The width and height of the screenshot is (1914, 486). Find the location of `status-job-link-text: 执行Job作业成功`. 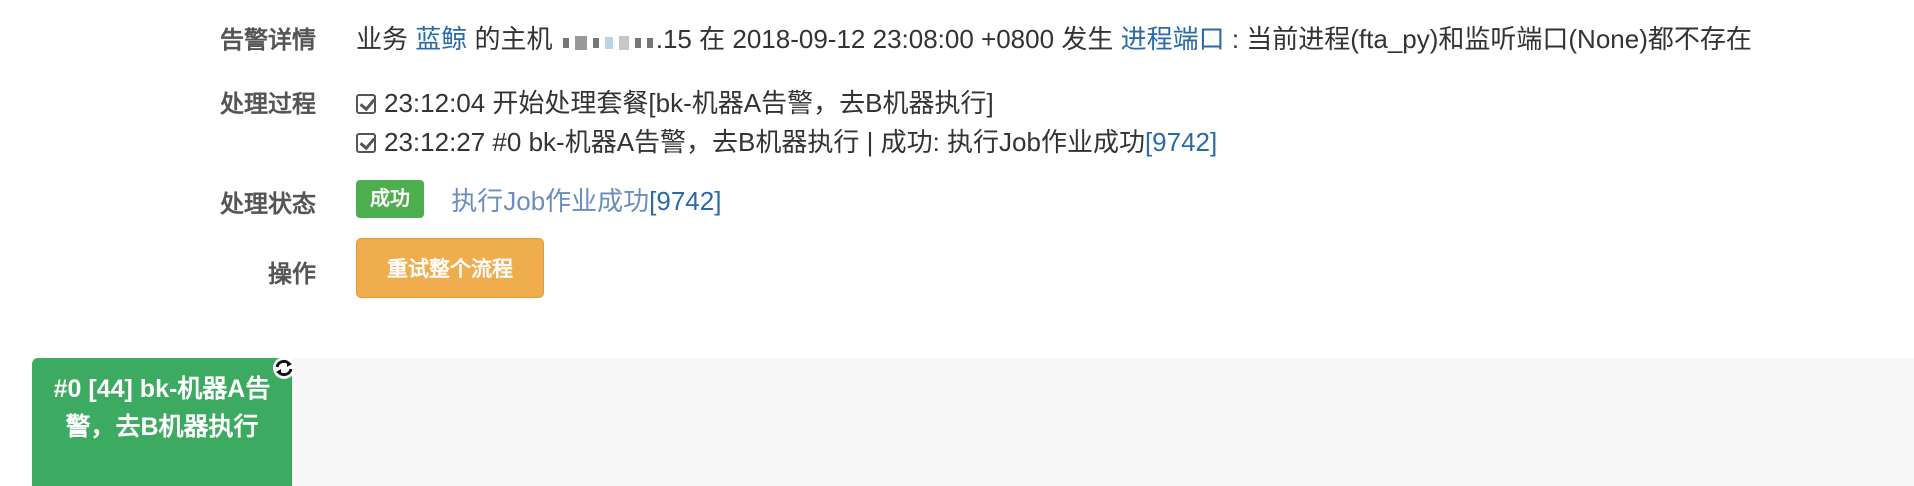

status-job-link-text: 执行Job作业成功 is located at coordinates (550, 200).